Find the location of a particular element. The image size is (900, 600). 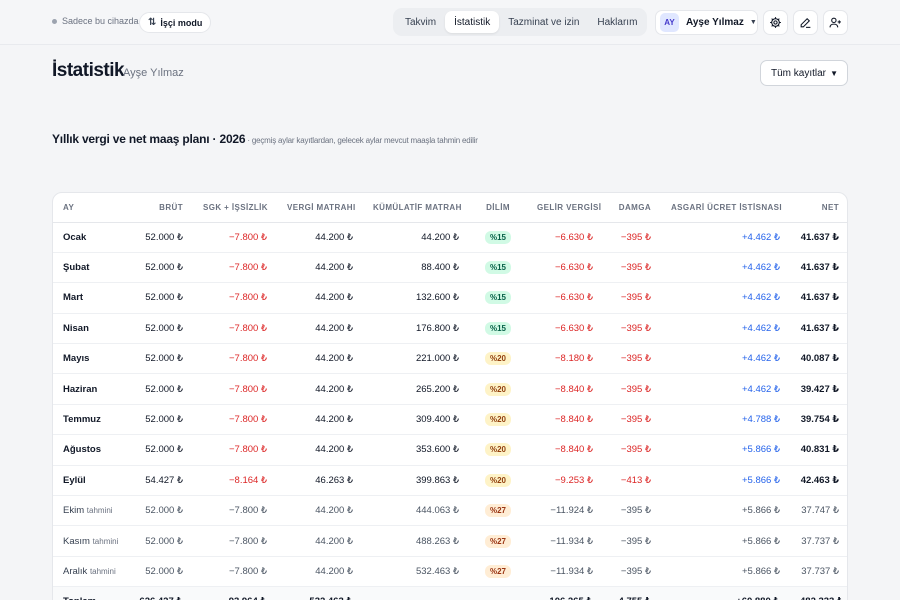

cumulative-base-cell: 399.863 ₺ is located at coordinates (416, 481).